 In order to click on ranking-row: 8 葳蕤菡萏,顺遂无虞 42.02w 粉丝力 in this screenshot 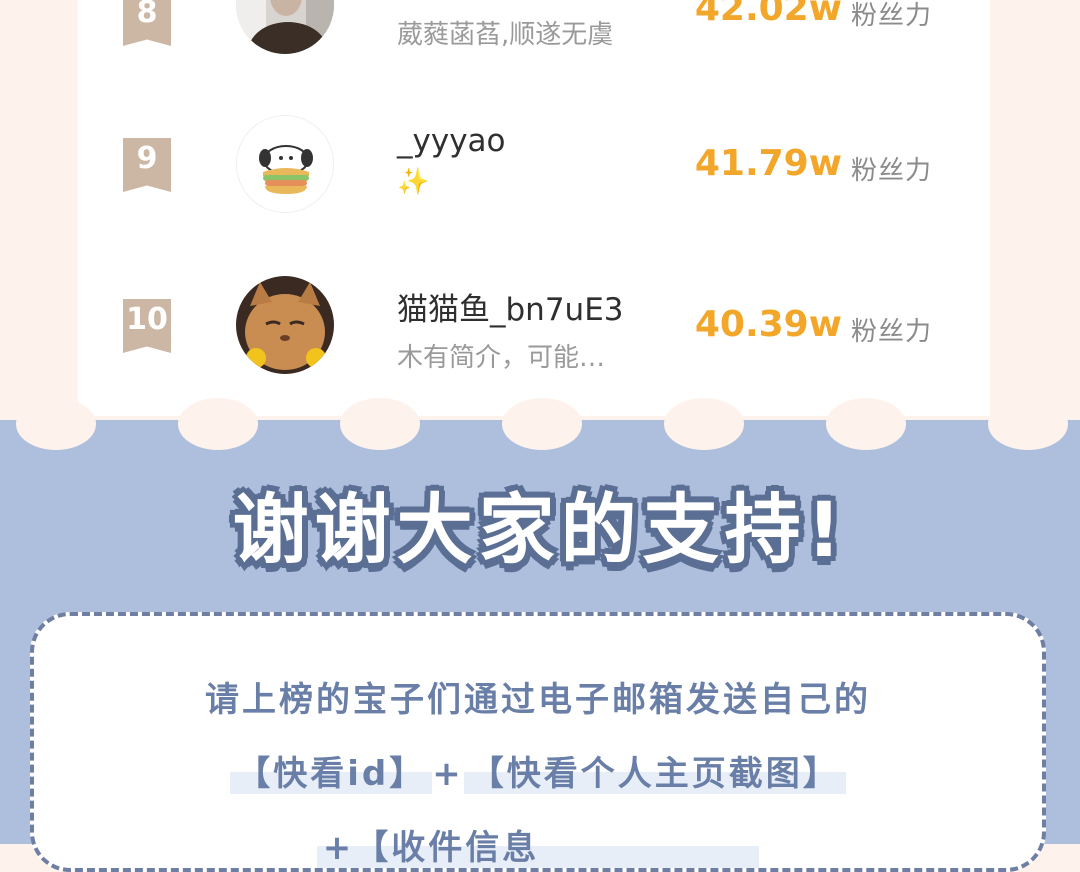, I will do `click(534, 34)`.